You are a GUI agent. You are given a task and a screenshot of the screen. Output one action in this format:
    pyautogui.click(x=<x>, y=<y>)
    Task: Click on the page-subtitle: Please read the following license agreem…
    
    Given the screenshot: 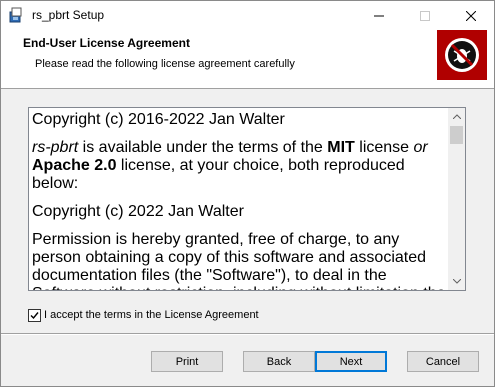 What is the action you would take?
    pyautogui.click(x=165, y=64)
    